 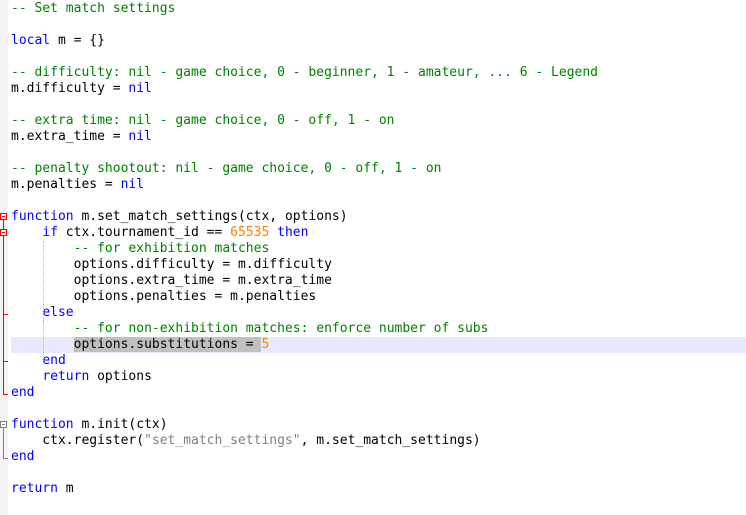 I want to click on fold-toggle-if-block, so click(x=3, y=232).